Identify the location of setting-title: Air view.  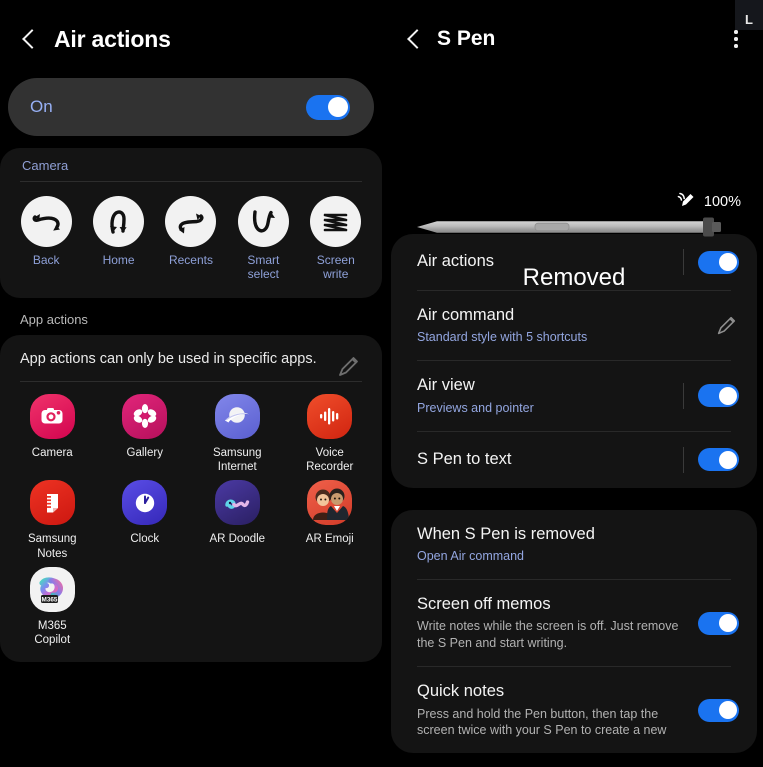
(446, 385).